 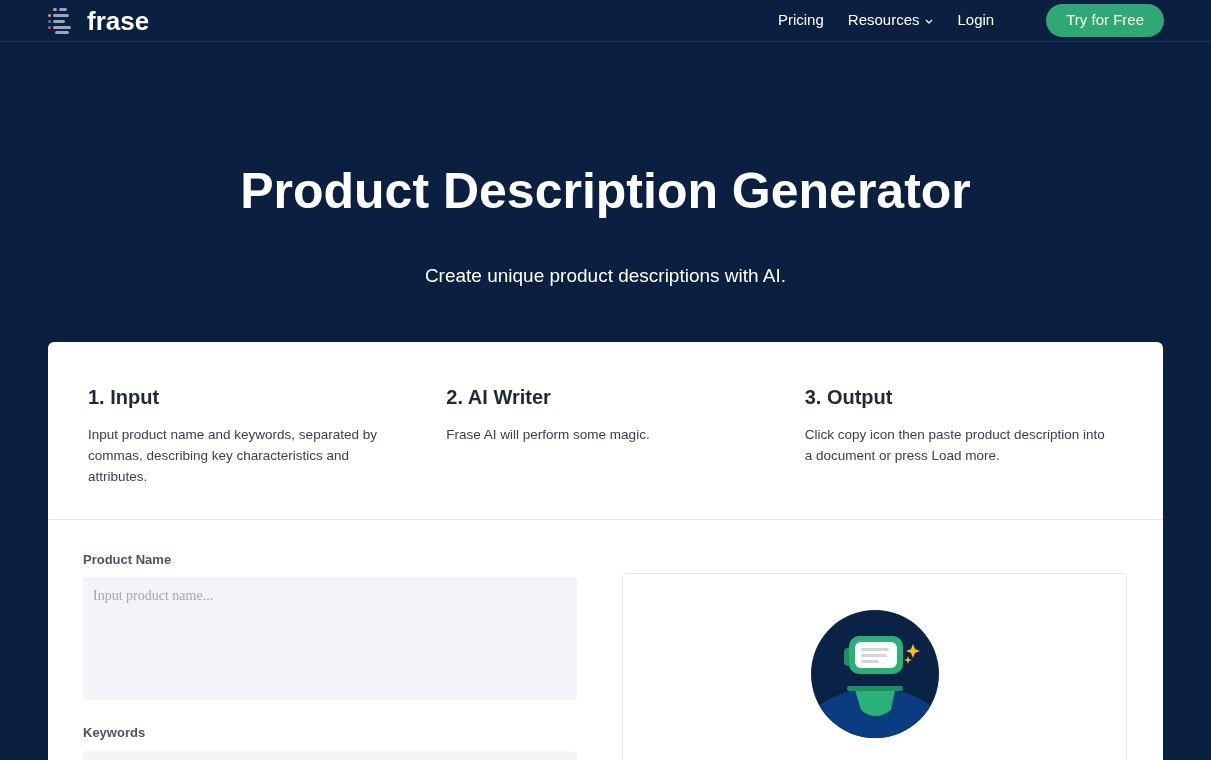 I want to click on page-title: Product Description Generator, so click(x=605, y=191).